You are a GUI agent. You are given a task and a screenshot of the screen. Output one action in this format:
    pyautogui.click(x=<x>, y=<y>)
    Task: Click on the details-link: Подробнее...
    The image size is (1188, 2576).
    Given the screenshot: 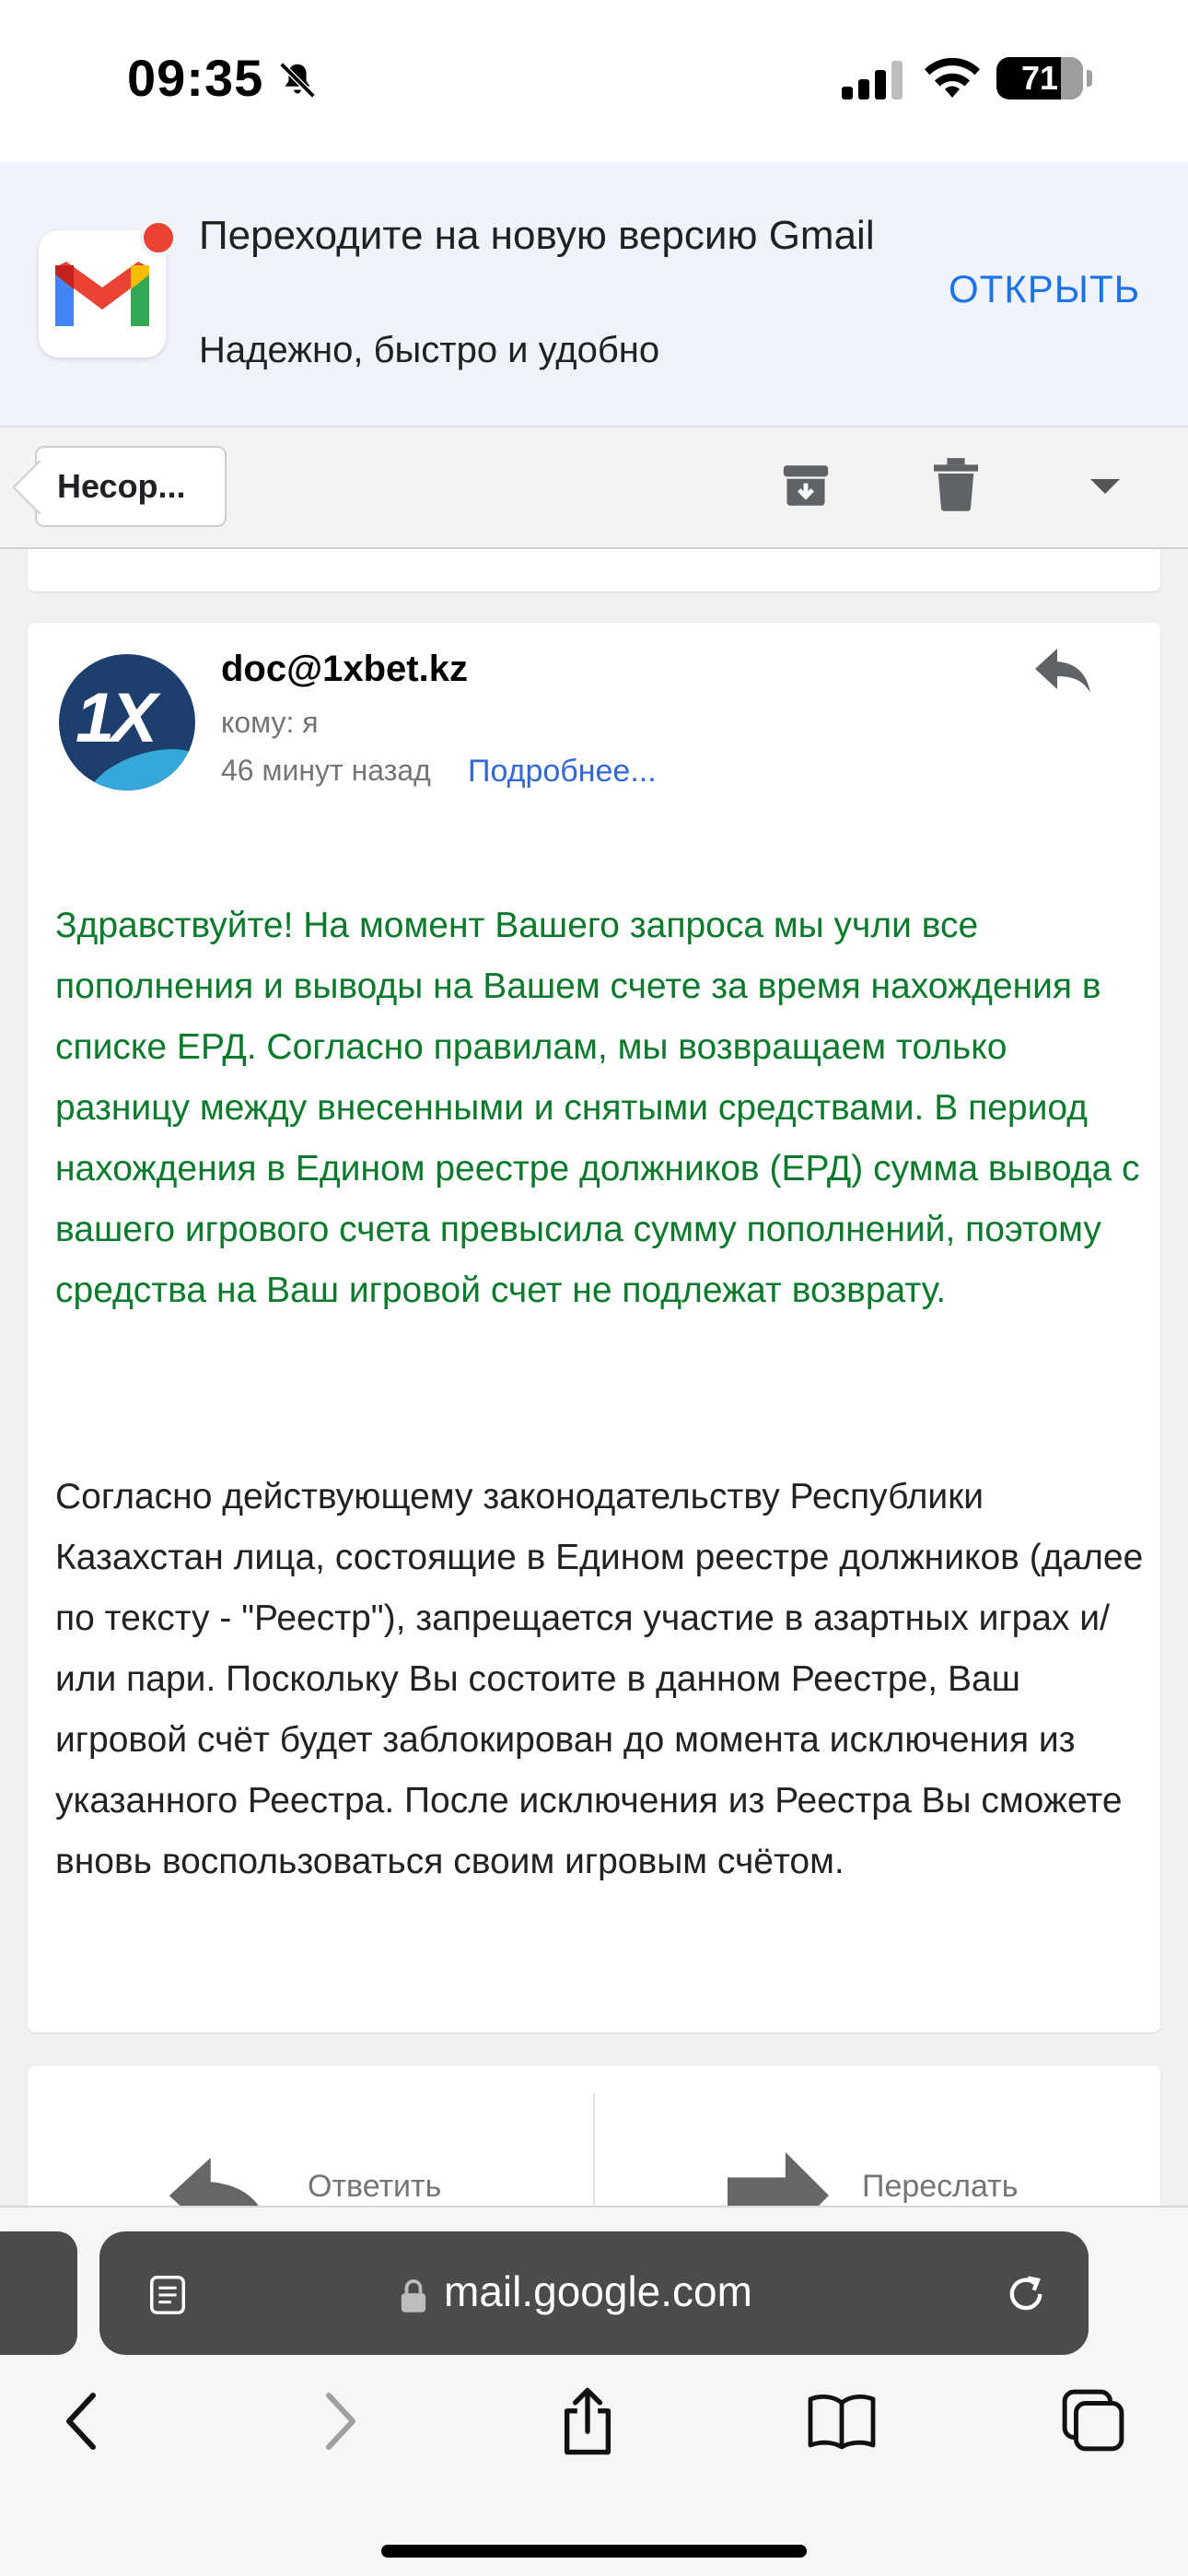 What is the action you would take?
    pyautogui.click(x=562, y=772)
    